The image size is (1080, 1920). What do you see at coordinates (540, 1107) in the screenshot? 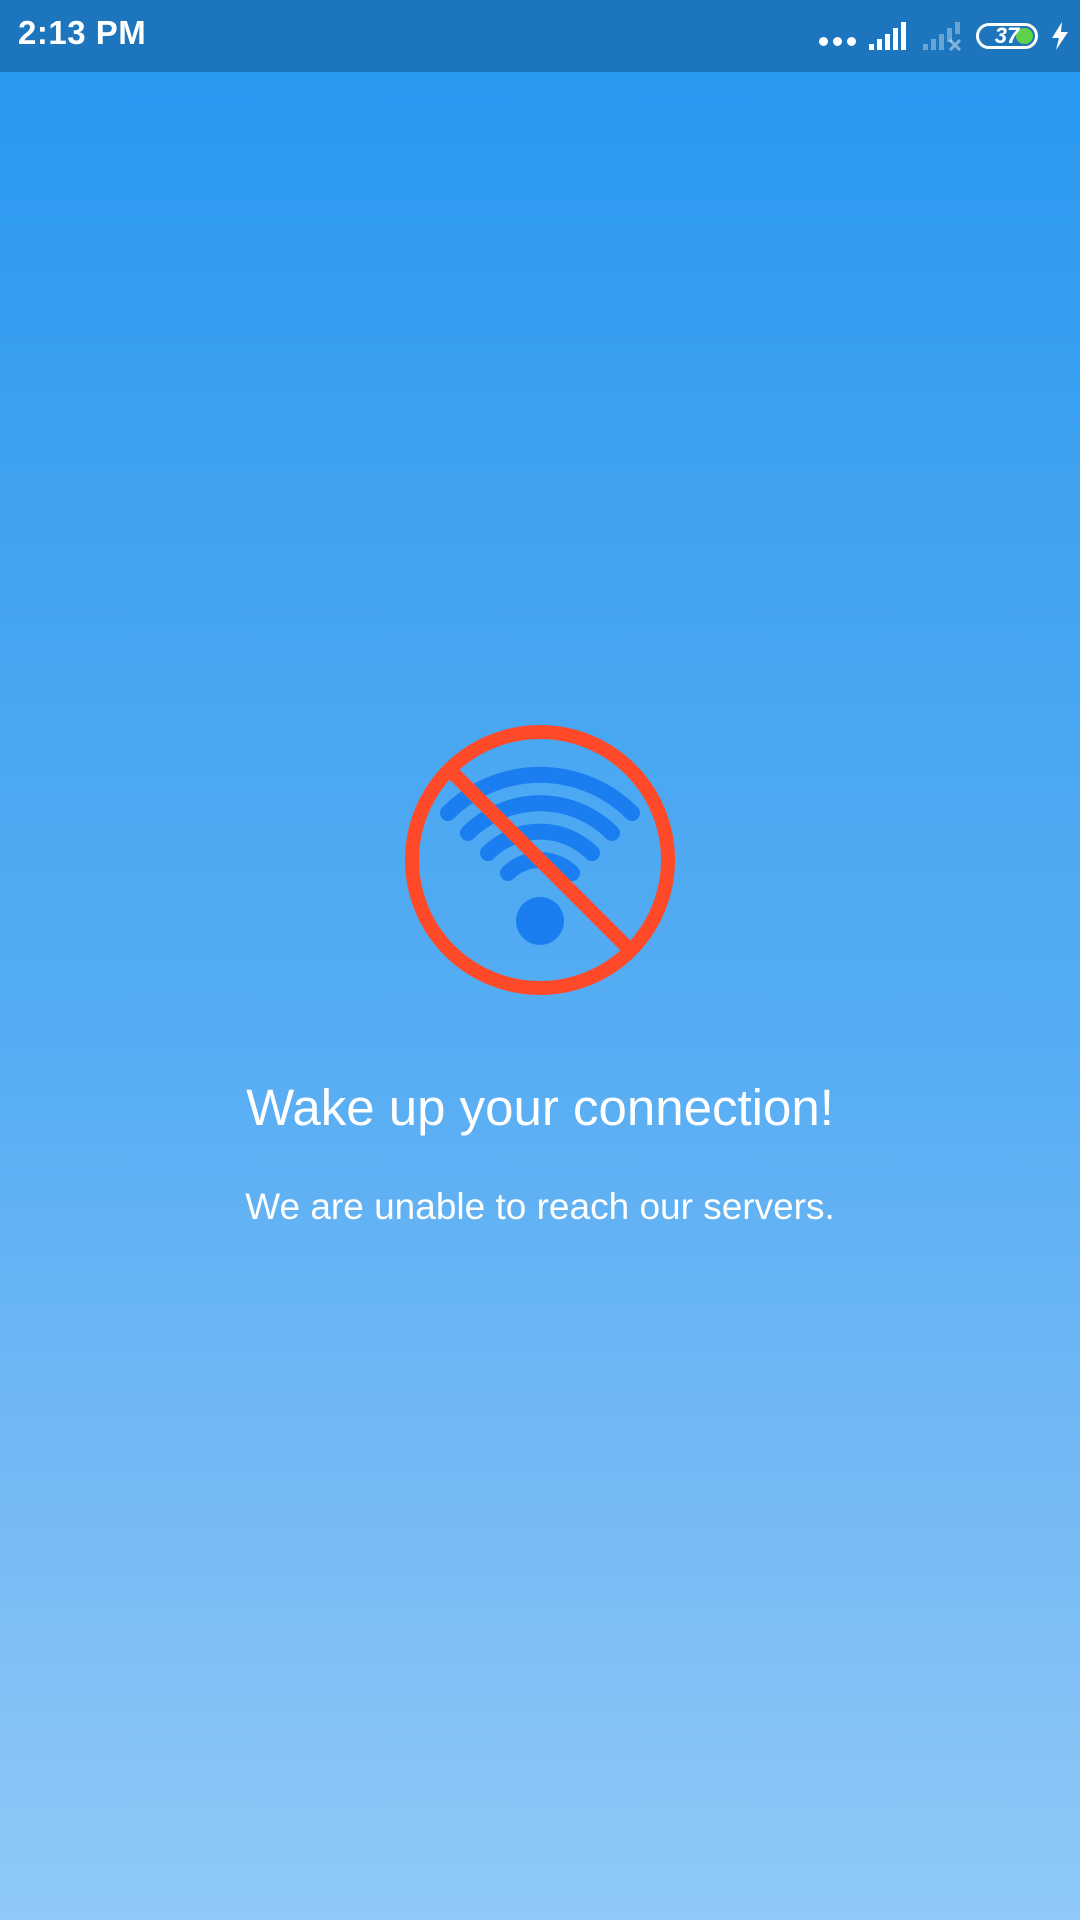
I see `error-title: Wake up your connection!` at bounding box center [540, 1107].